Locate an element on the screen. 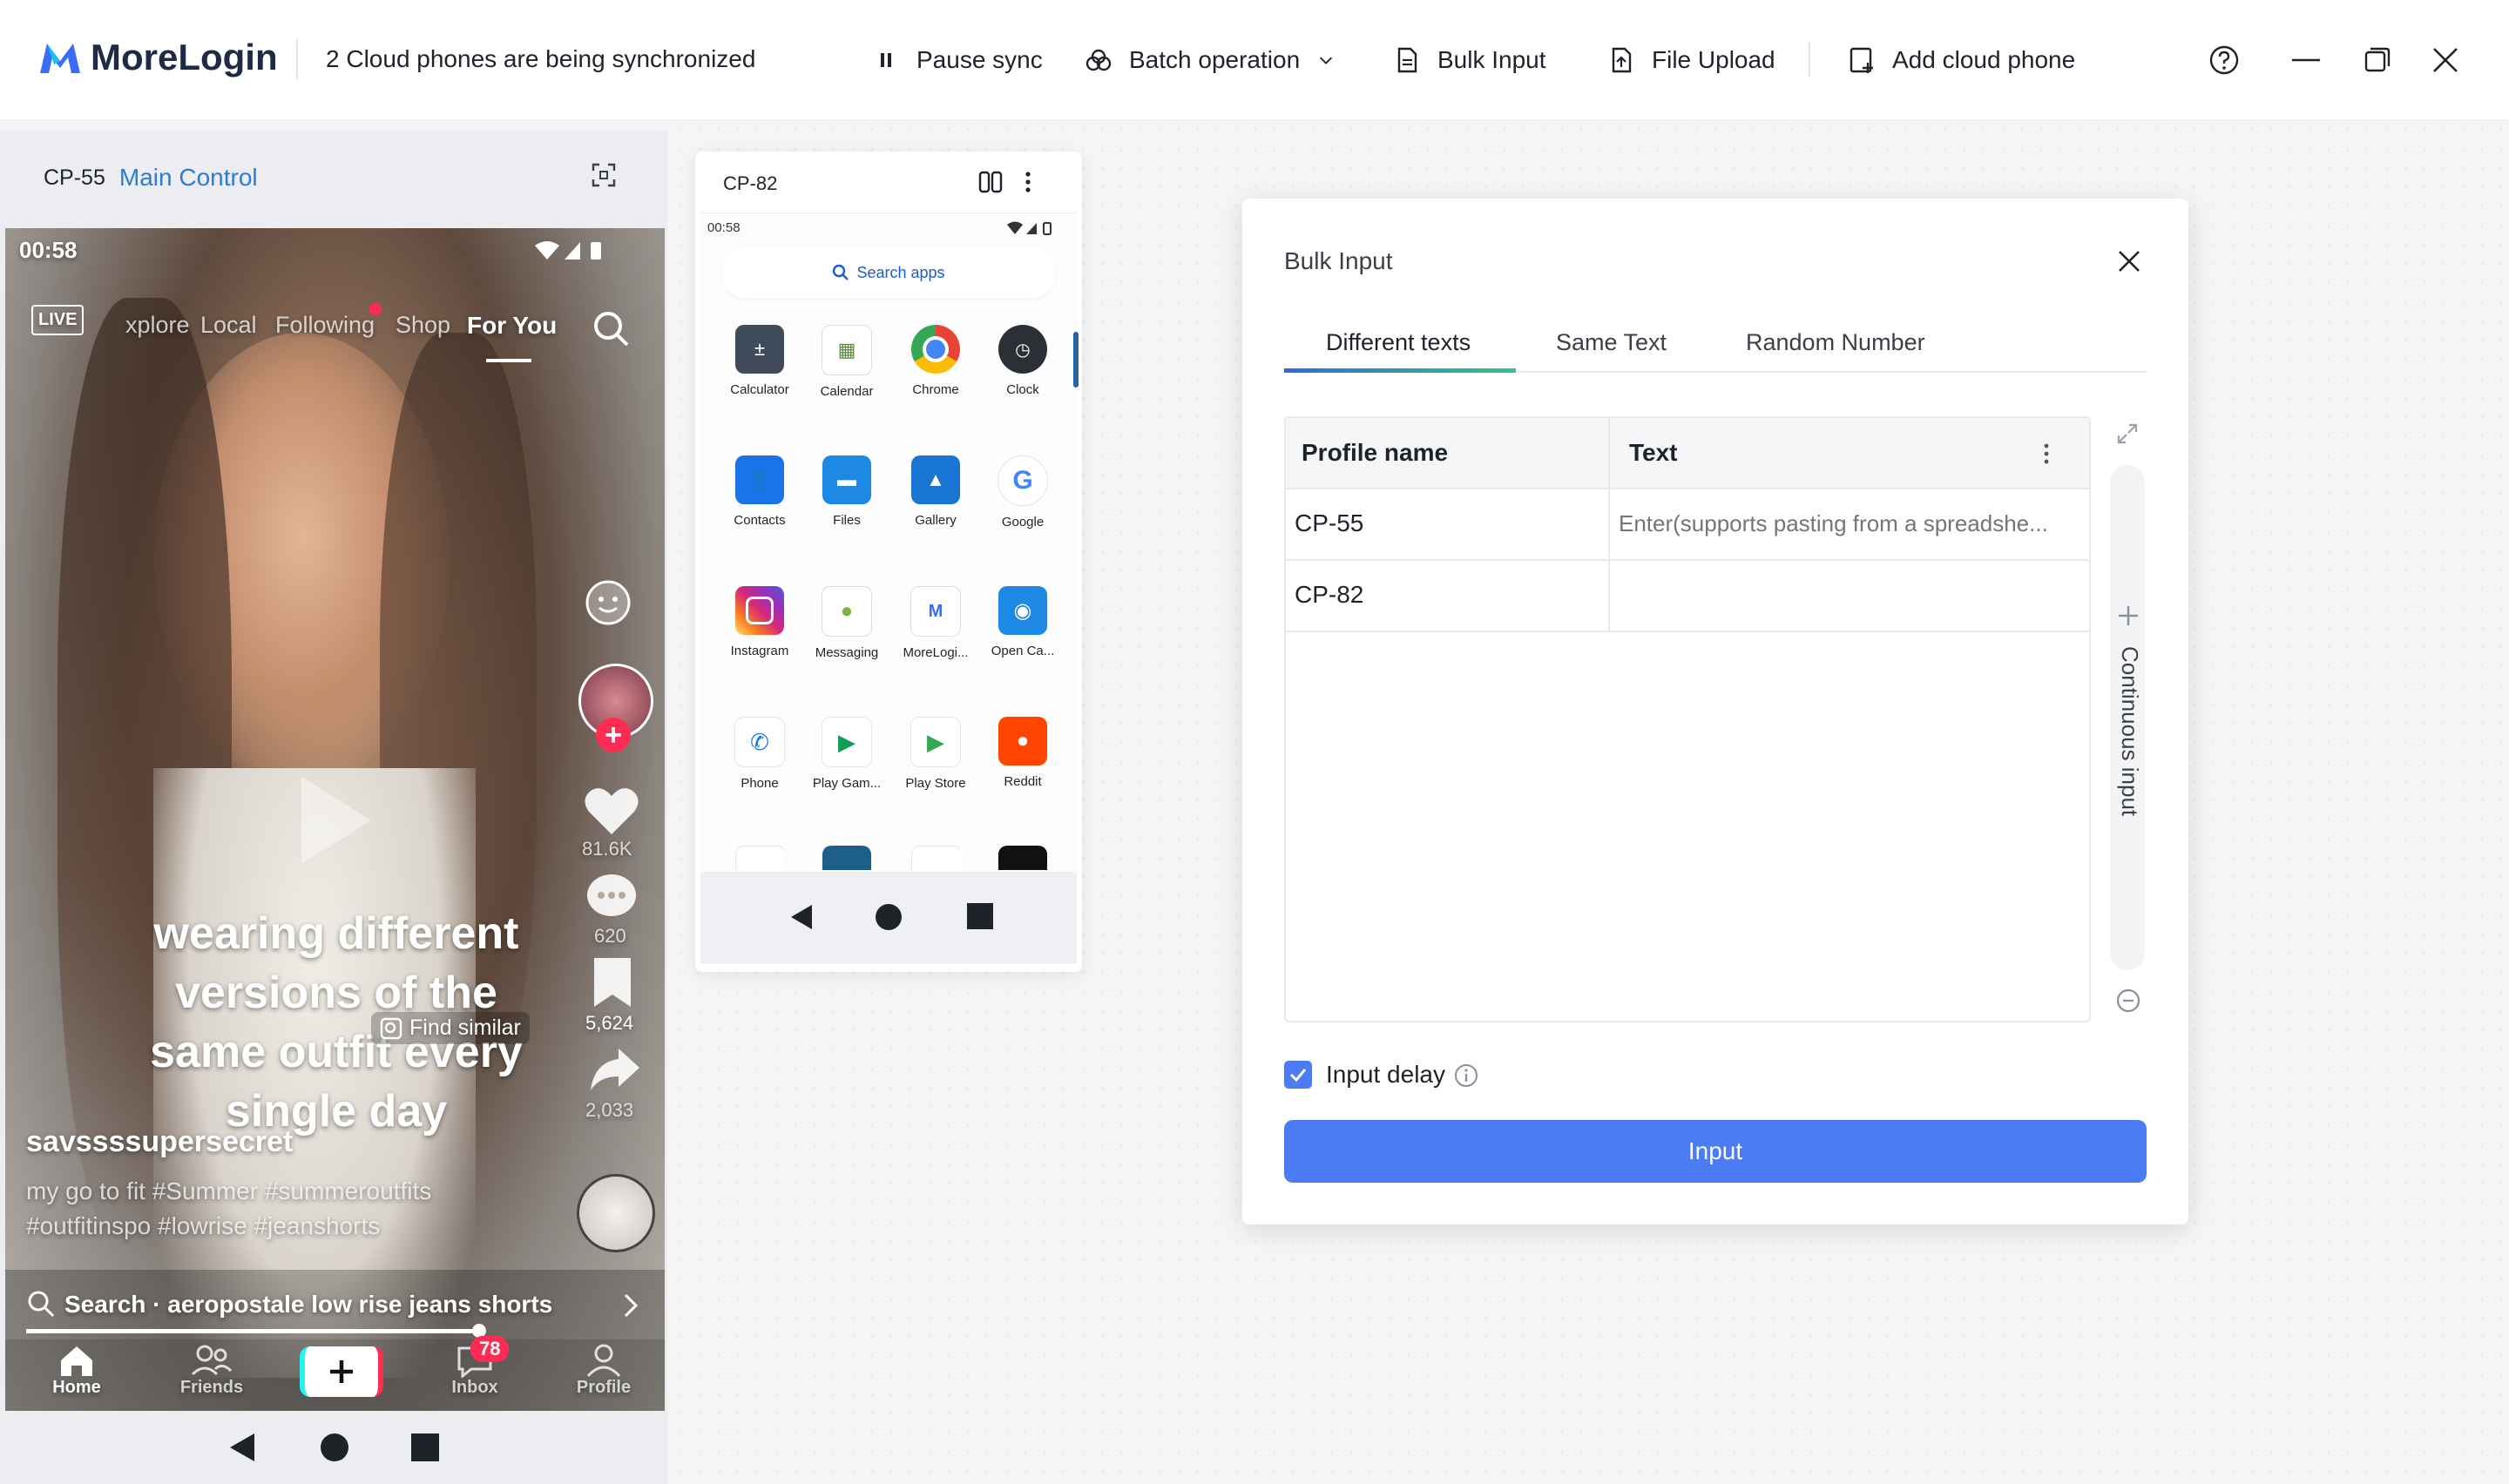 This screenshot has width=2509, height=1484. app-calendar: ▦ Calendar is located at coordinates (846, 362).